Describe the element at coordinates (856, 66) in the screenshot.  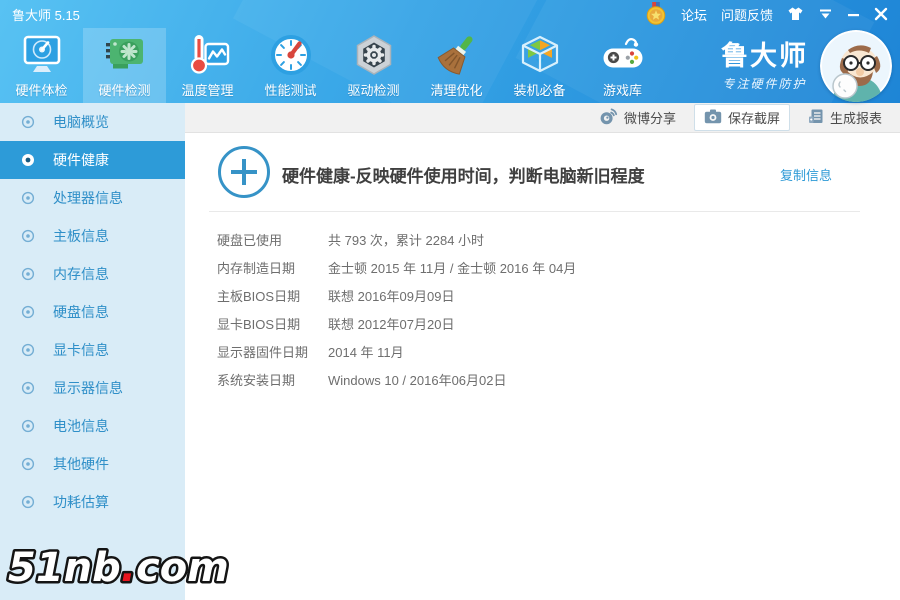
I see `mascot-avatar` at that location.